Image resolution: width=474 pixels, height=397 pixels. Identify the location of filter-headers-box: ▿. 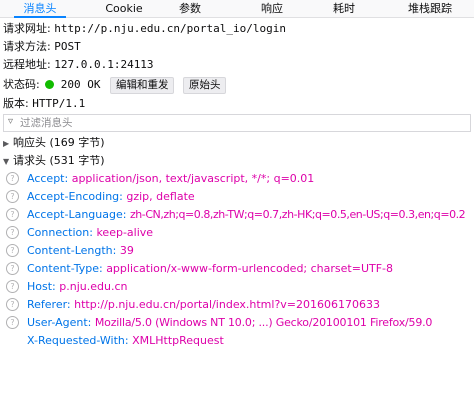
(237, 123).